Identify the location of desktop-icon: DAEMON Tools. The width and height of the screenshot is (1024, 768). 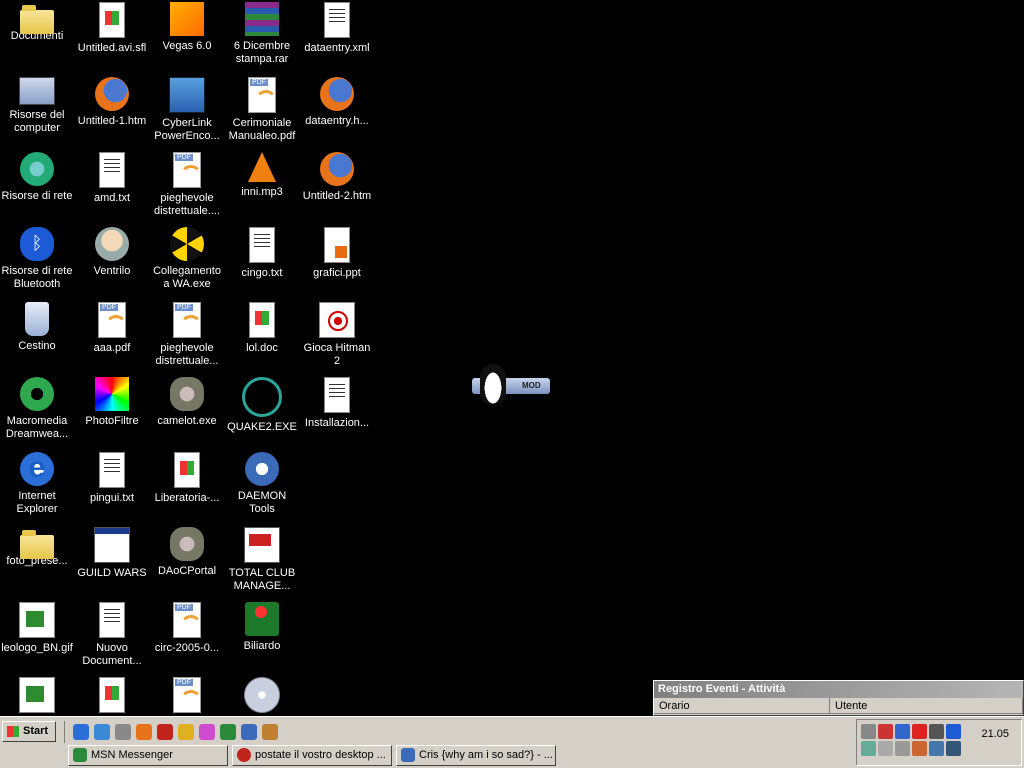
(262, 489).